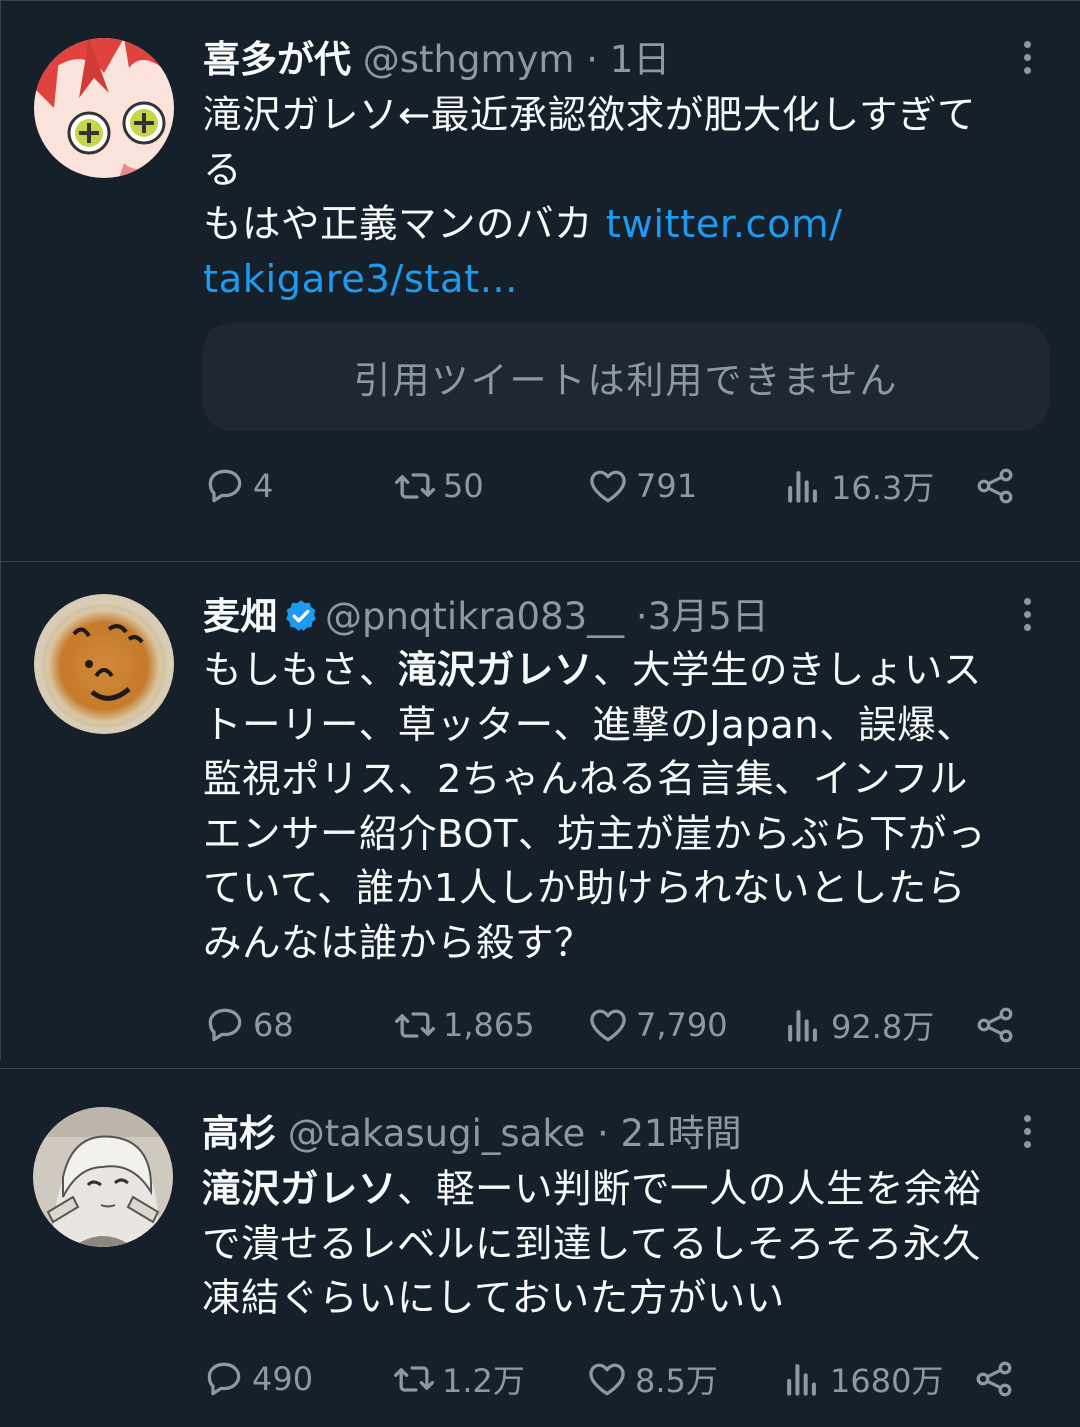  I want to click on retweet-button: 1,865, so click(464, 1025).